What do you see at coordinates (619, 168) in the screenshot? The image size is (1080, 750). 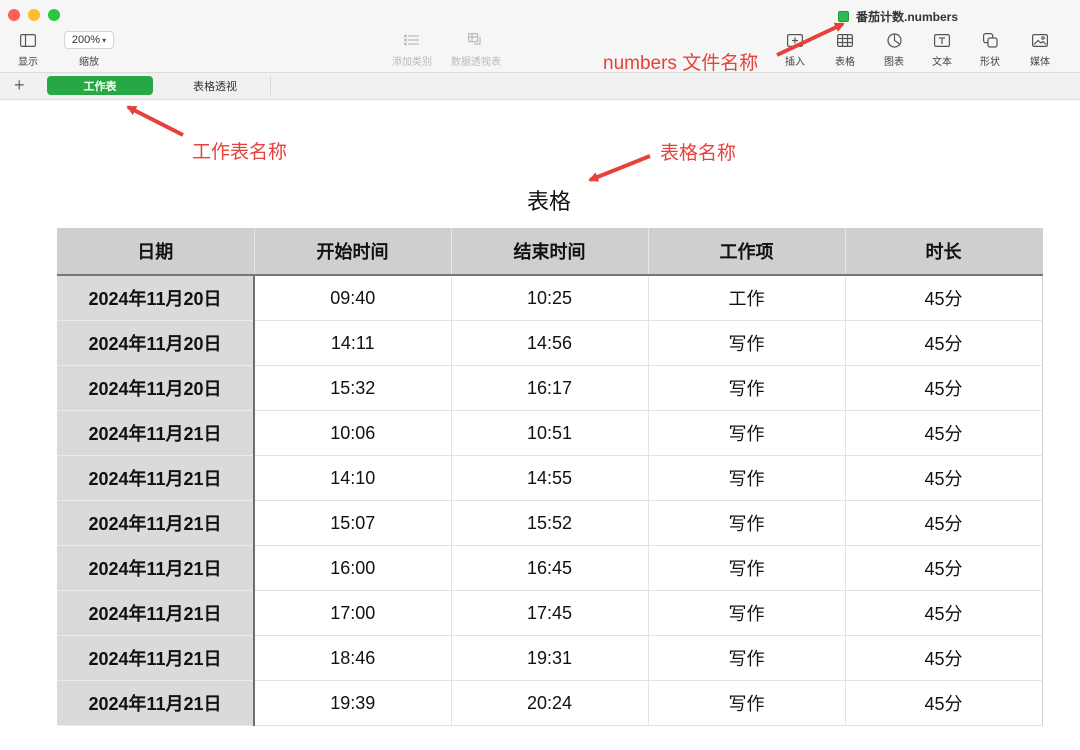 I see `arrow-to-table-title` at bounding box center [619, 168].